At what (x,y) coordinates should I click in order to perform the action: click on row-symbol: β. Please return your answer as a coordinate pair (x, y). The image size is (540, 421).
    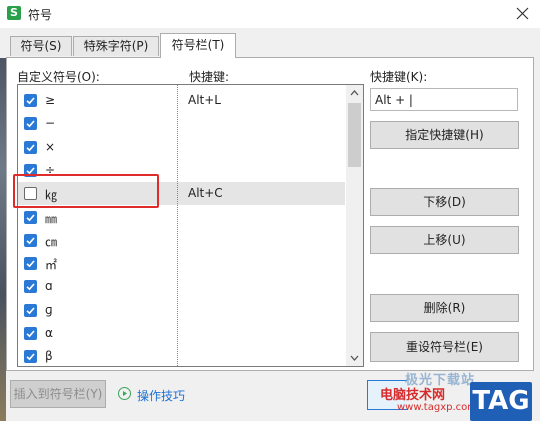
    Looking at the image, I should click on (49, 356).